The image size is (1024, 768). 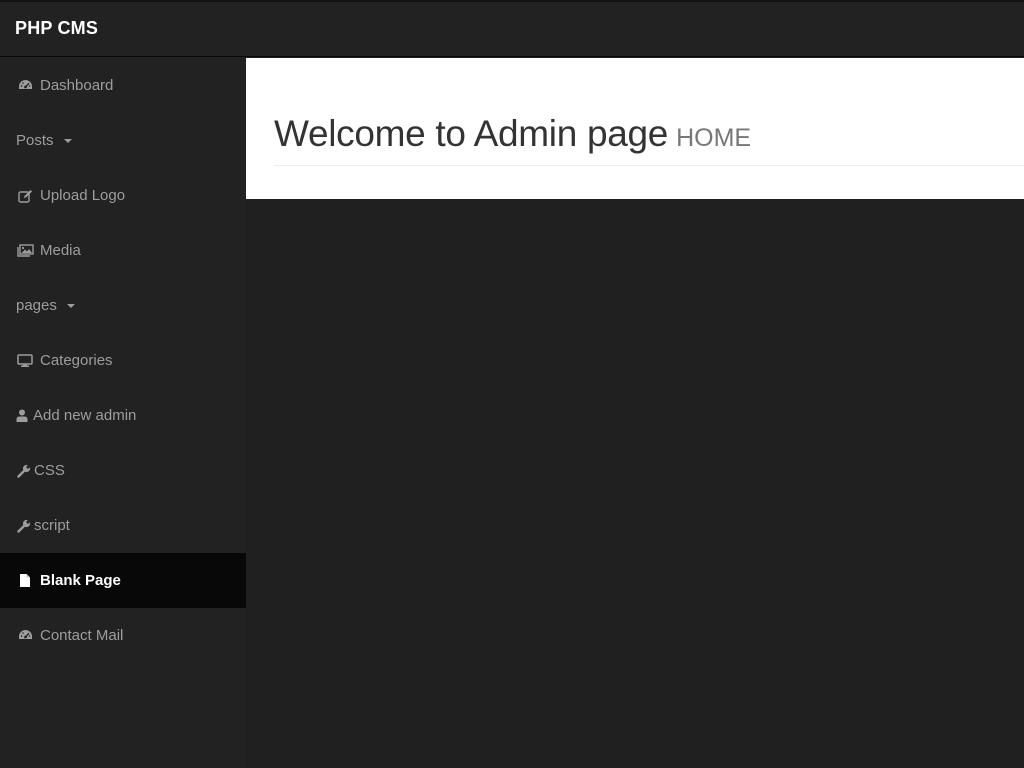 What do you see at coordinates (123, 525) in the screenshot?
I see `sidebar-item-script: script` at bounding box center [123, 525].